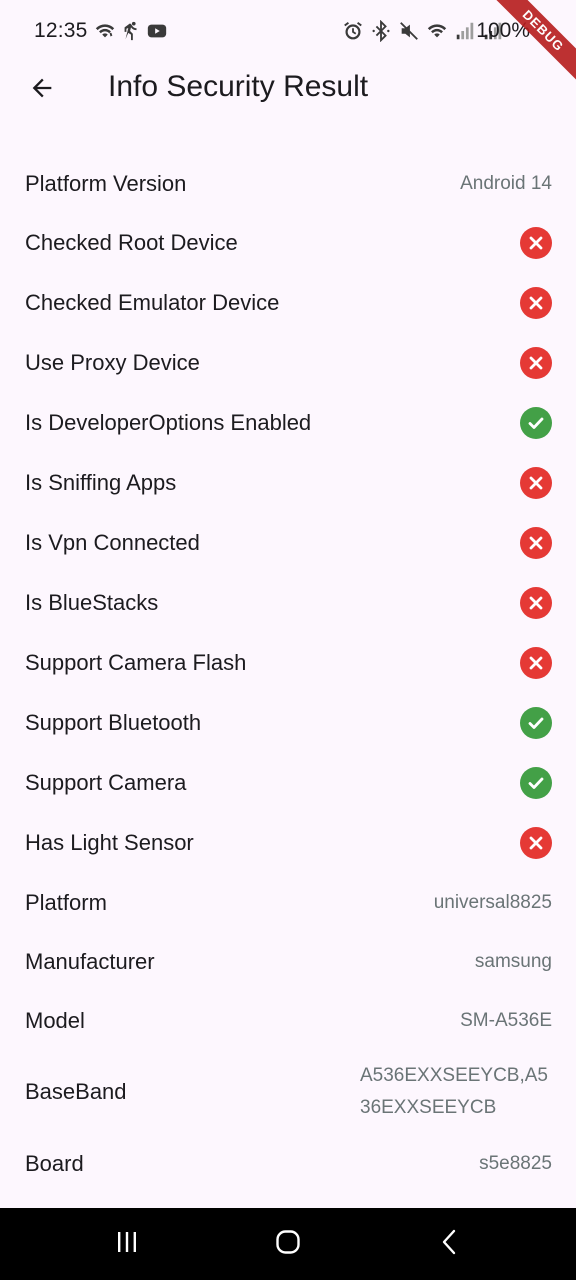  I want to click on navigation-bar, so click(288, 1244).